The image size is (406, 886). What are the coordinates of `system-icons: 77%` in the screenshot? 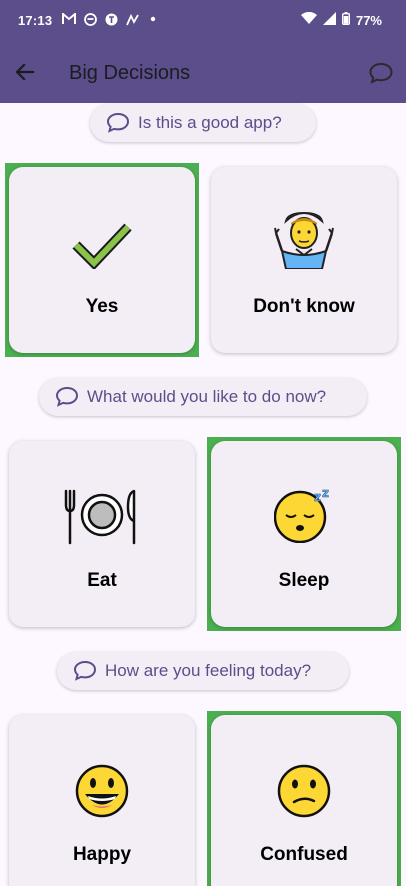 It's located at (341, 19).